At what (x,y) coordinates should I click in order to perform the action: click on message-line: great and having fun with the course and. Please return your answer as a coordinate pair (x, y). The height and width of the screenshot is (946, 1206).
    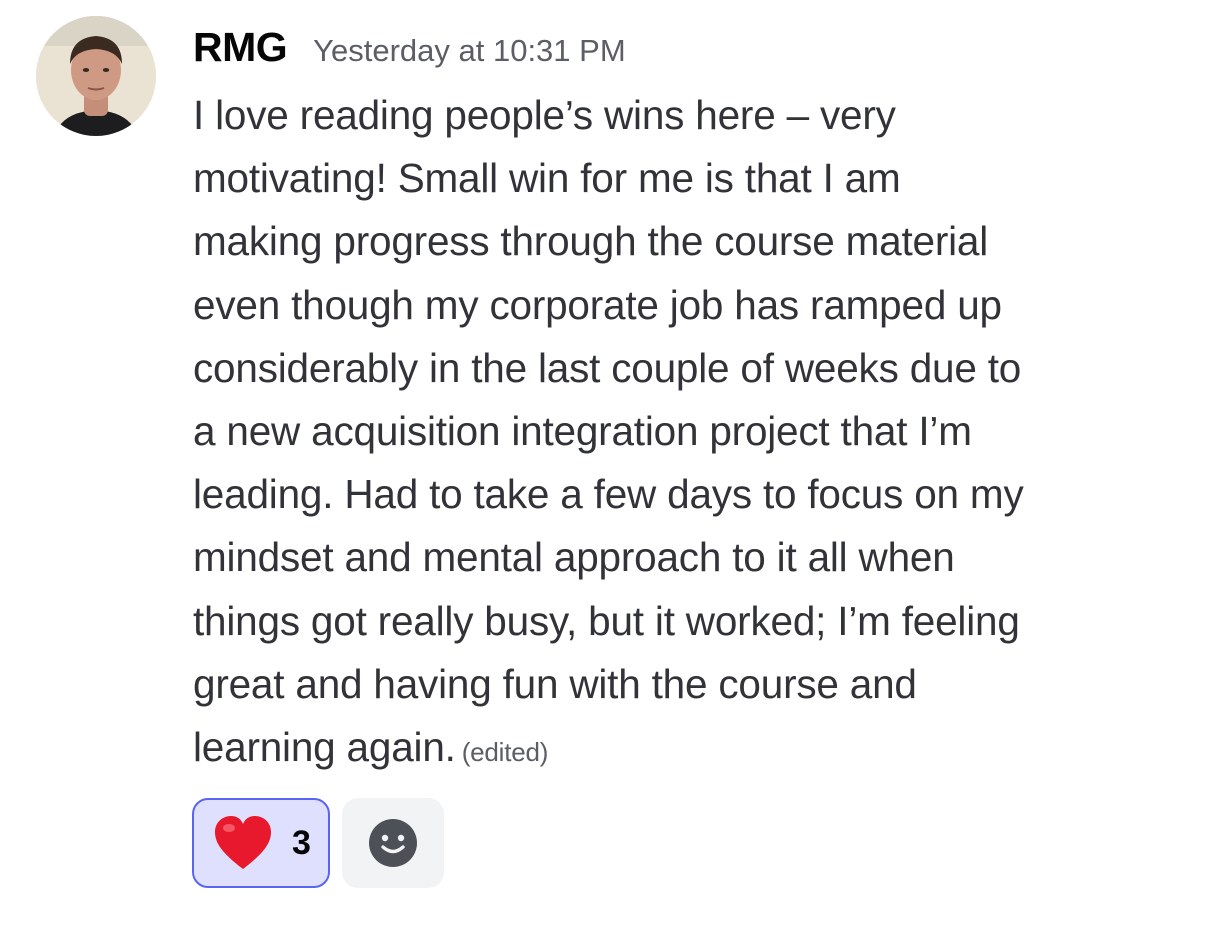
    Looking at the image, I should click on (555, 683).